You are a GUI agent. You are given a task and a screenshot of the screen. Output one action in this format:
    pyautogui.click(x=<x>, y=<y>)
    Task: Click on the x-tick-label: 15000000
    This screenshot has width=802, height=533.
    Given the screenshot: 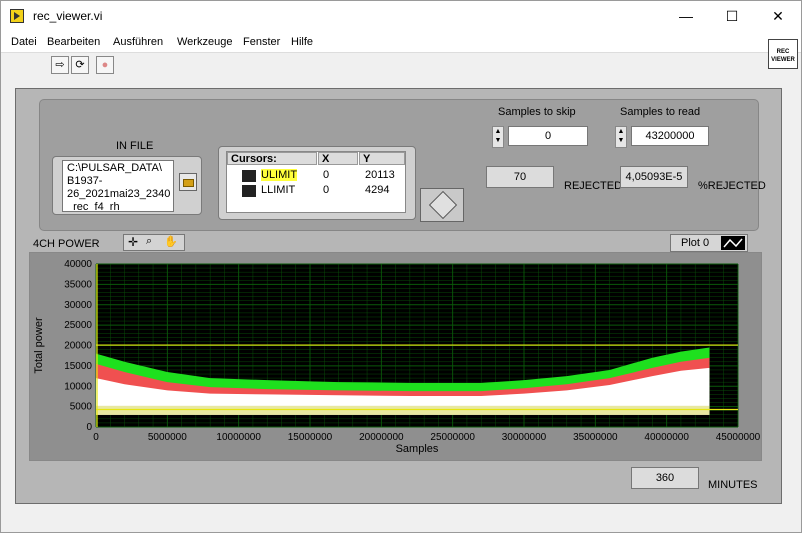 What is the action you would take?
    pyautogui.click(x=310, y=437)
    